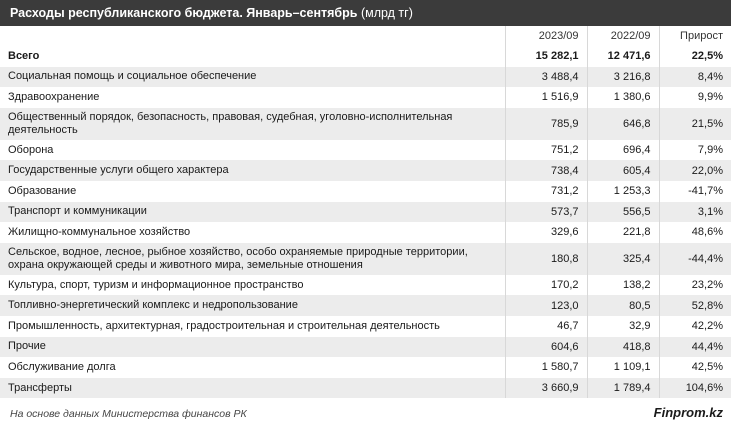  Describe the element at coordinates (546, 77) in the screenshot. I see `value-2023: 3 488,4` at that location.